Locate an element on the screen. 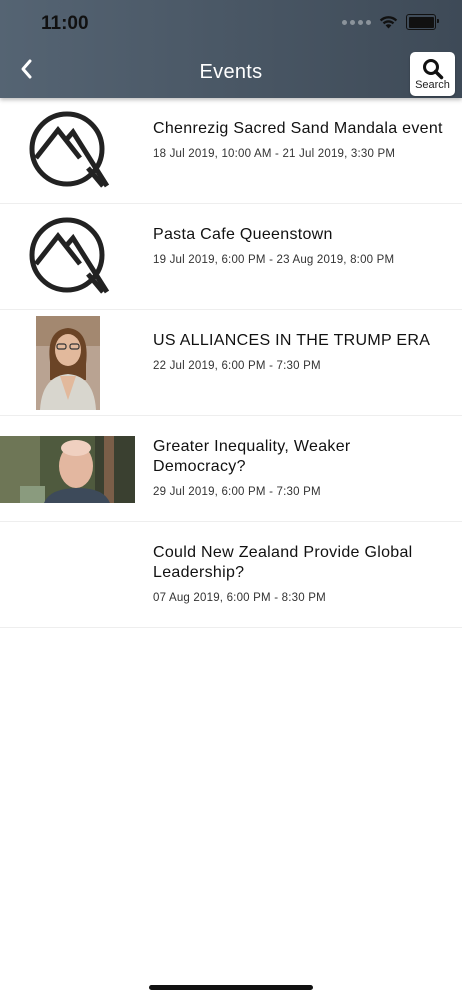 This screenshot has width=462, height=1000. event-date: 22 Jul 2019, 6:00 PM - 7:30 PM is located at coordinates (237, 366).